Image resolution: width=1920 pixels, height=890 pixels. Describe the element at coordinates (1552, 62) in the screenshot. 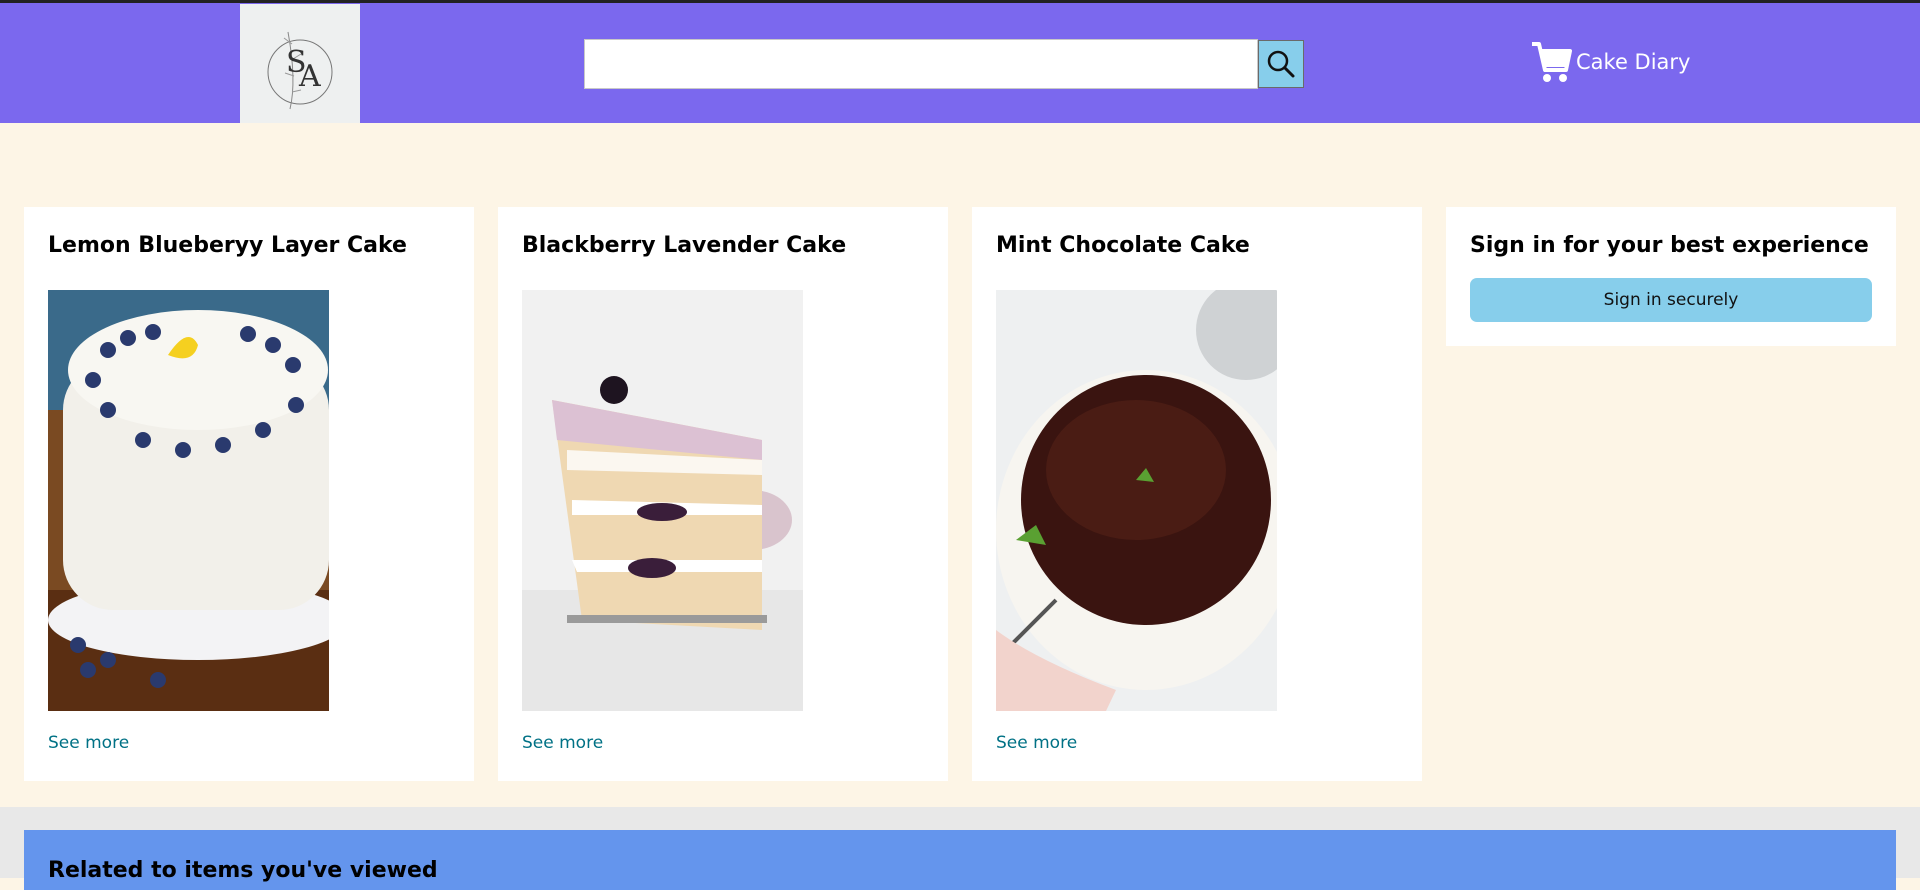

I see `cart-icon` at that location.